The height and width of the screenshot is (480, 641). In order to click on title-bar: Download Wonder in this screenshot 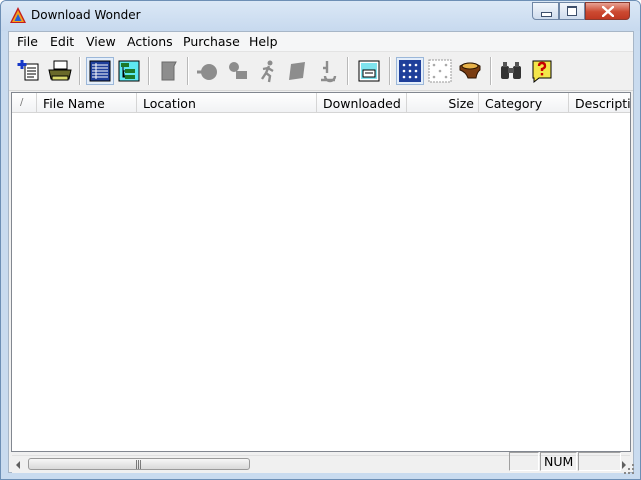, I will do `click(320, 16)`.